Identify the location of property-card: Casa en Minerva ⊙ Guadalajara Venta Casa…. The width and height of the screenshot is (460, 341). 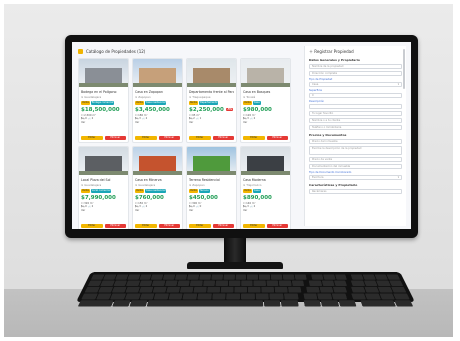
(157, 187).